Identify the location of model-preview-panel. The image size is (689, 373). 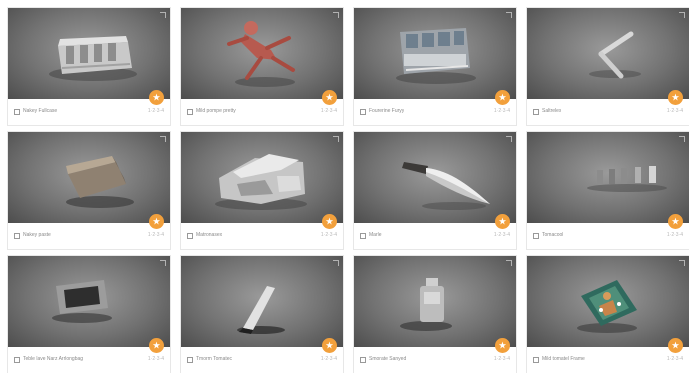
(82, 301).